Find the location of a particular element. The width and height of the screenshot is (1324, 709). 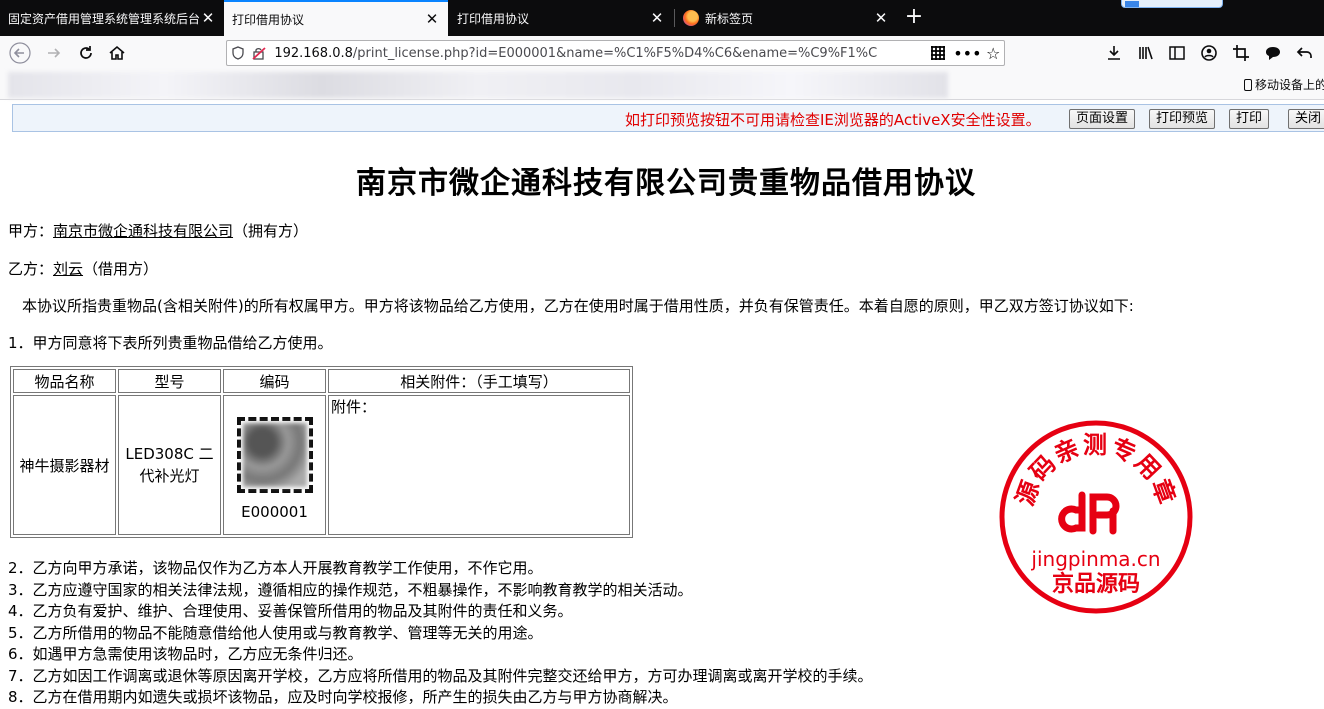

download-icon is located at coordinates (1114, 53).